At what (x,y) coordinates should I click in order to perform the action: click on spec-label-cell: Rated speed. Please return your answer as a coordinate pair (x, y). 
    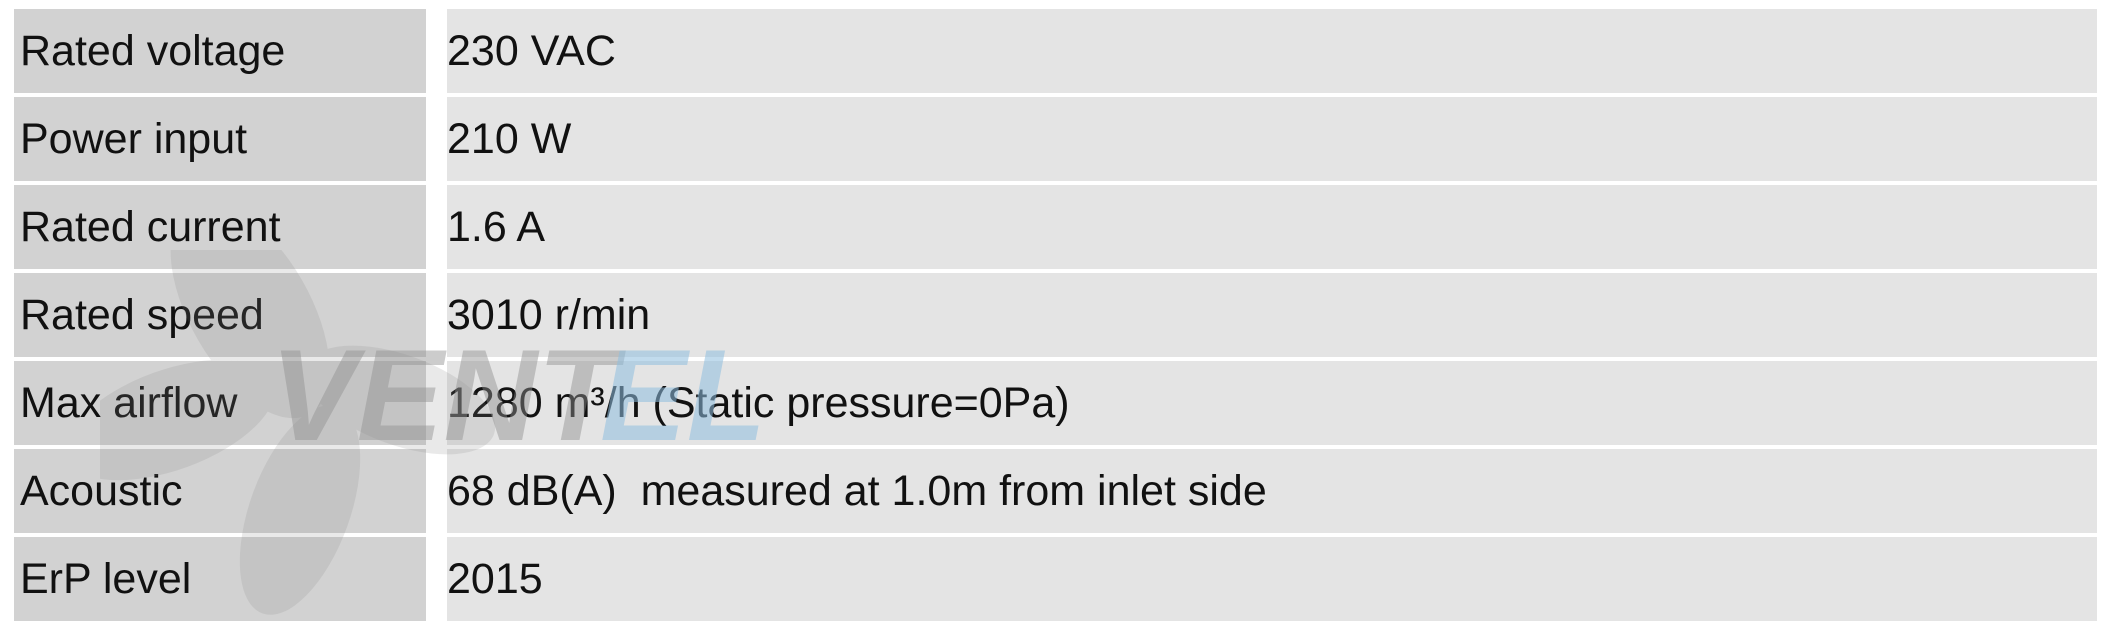
    Looking at the image, I should click on (220, 315).